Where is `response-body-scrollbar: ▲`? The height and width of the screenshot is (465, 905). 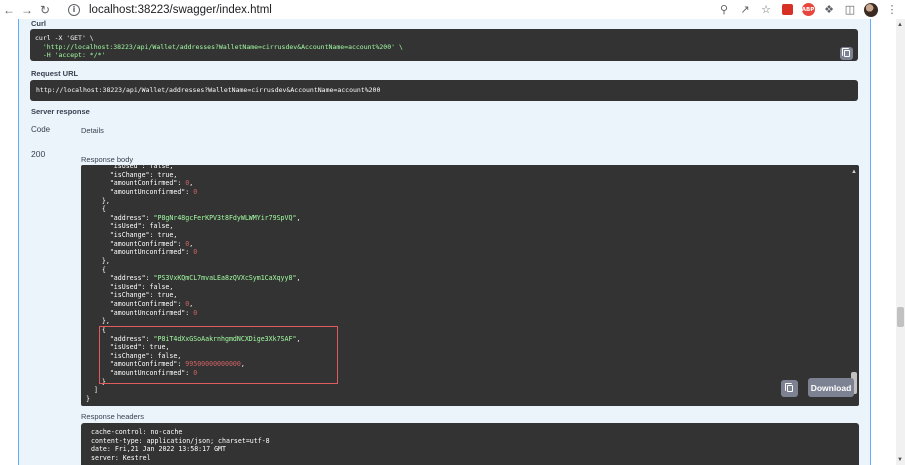
response-body-scrollbar: ▲ is located at coordinates (854, 281).